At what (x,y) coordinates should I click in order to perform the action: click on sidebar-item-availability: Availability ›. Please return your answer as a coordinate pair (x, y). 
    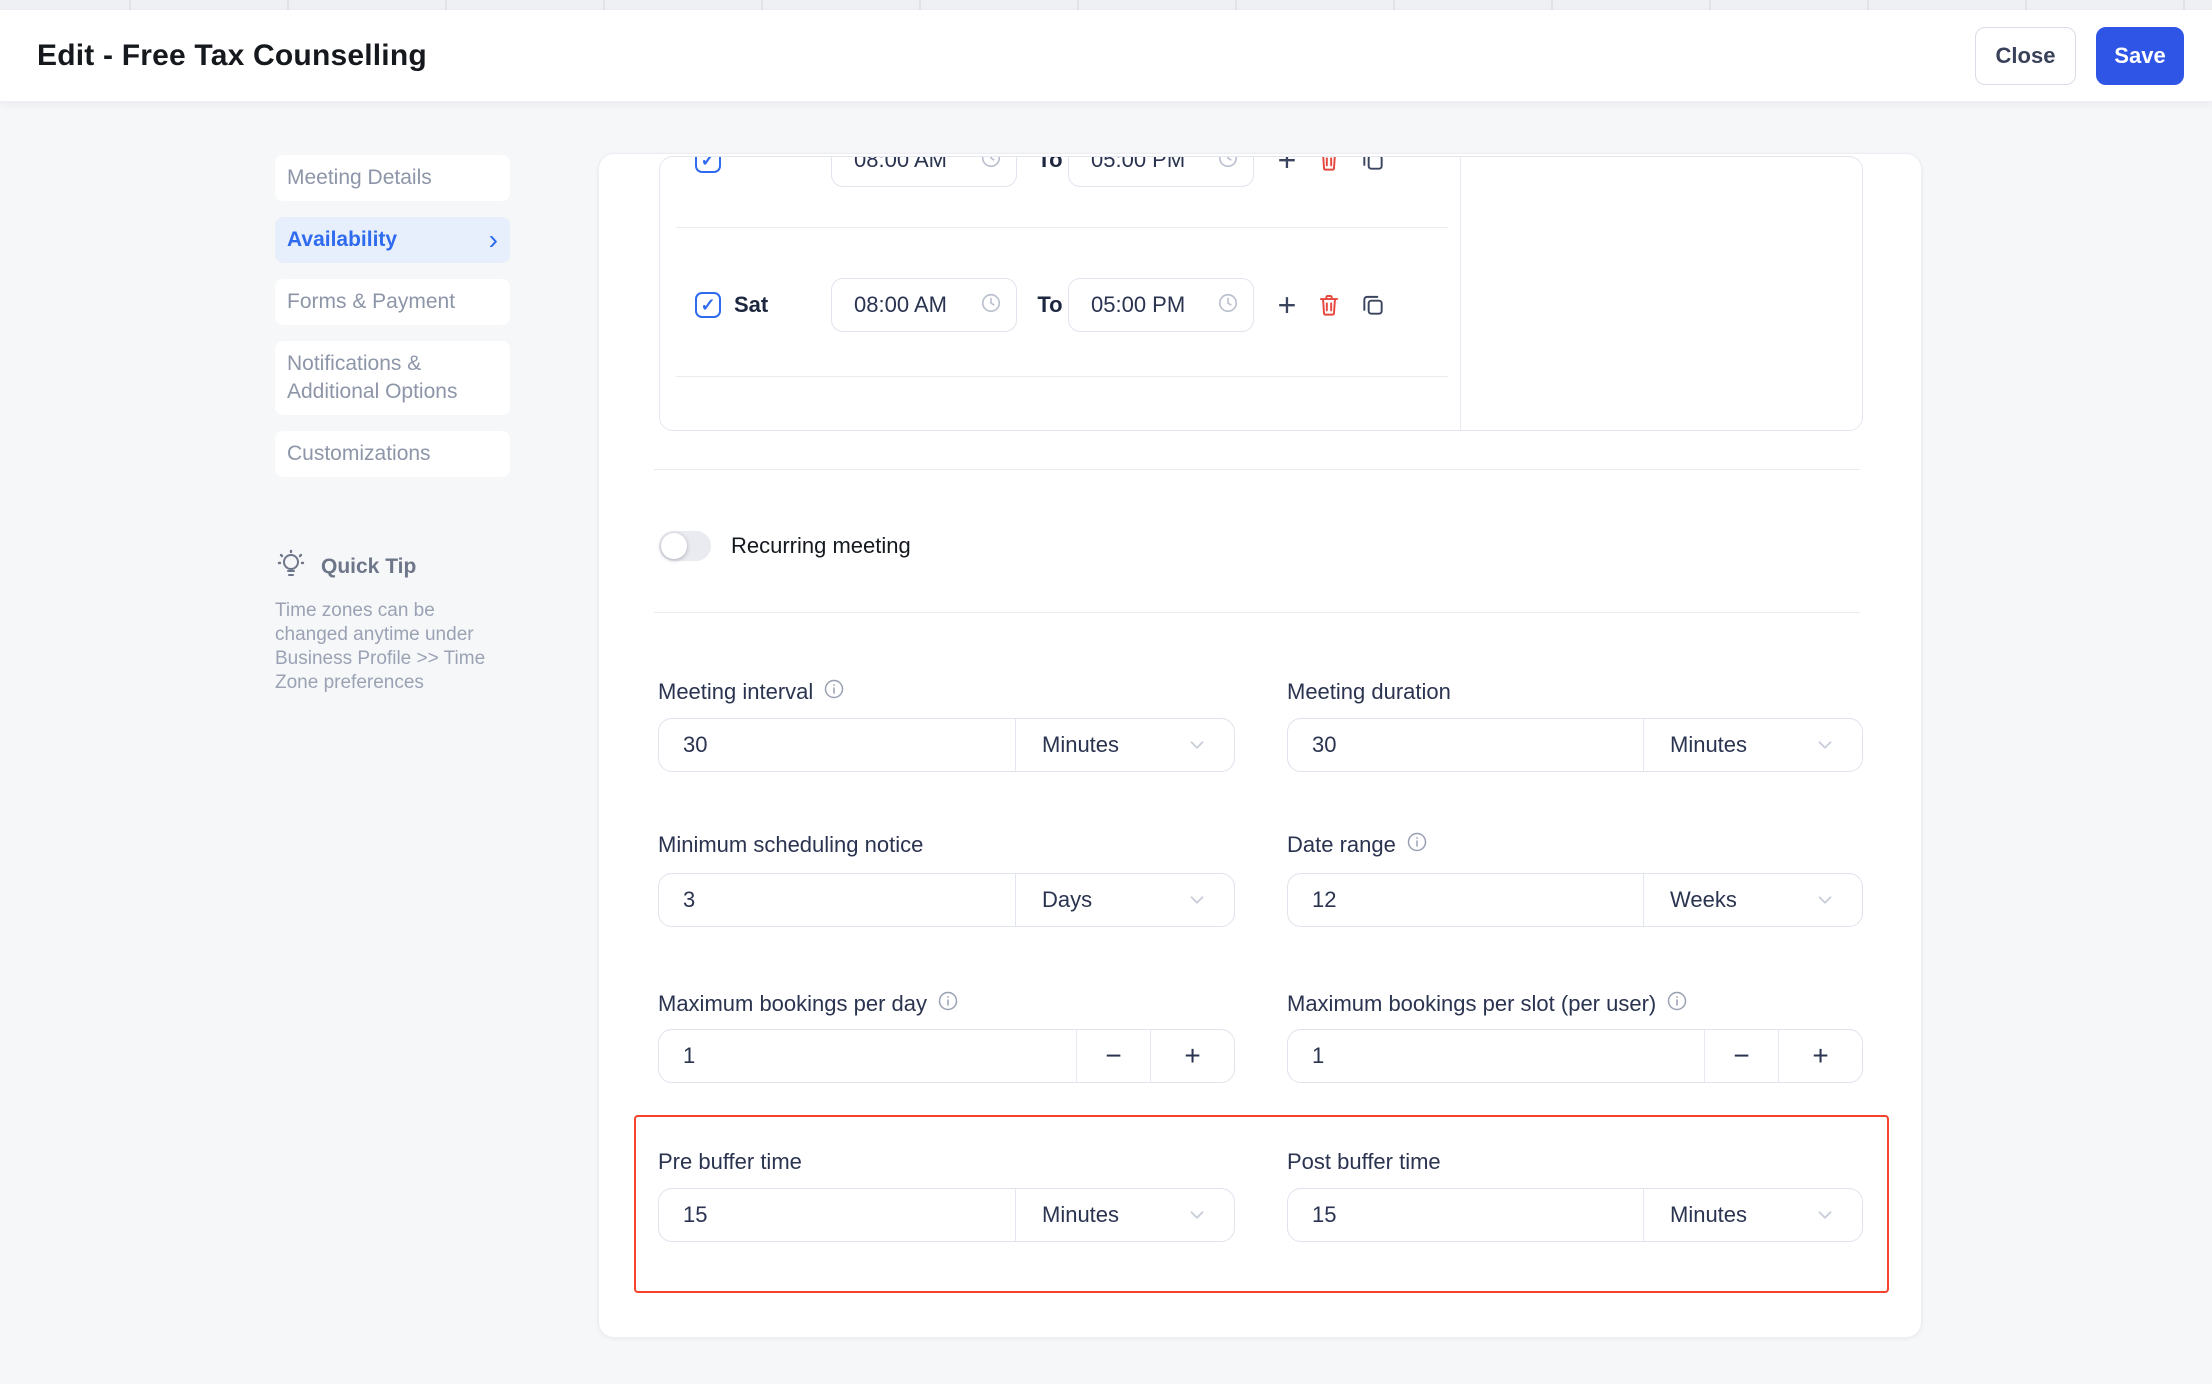
    Looking at the image, I should click on (392, 240).